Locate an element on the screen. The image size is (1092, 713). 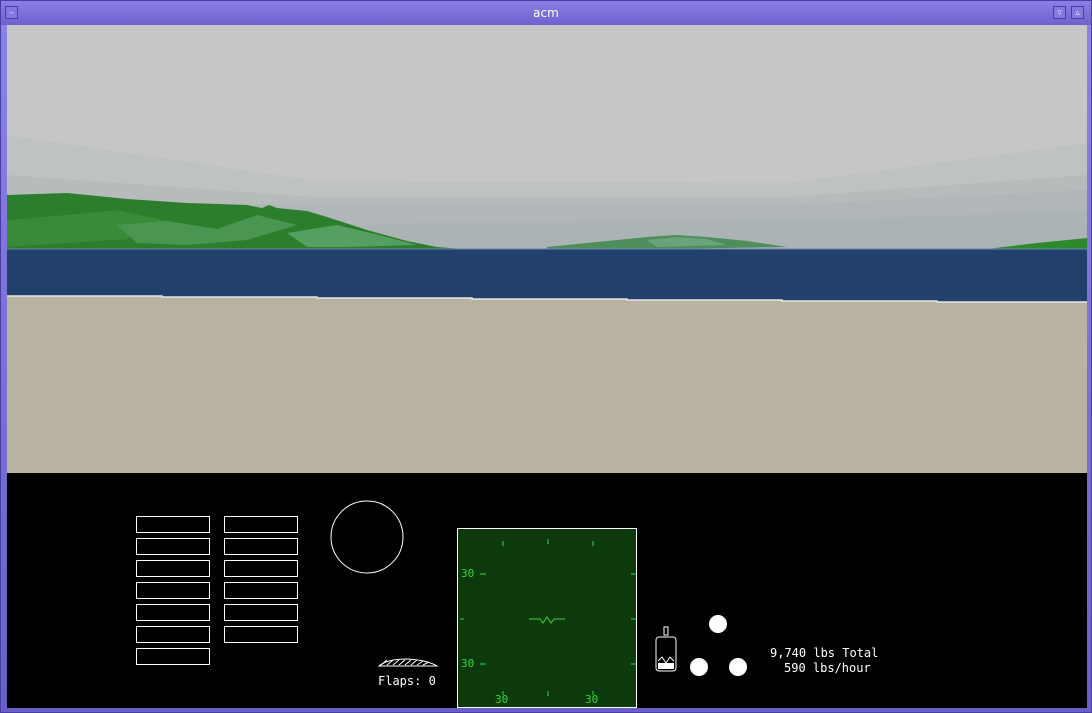
water is located at coordinates (547, 276).